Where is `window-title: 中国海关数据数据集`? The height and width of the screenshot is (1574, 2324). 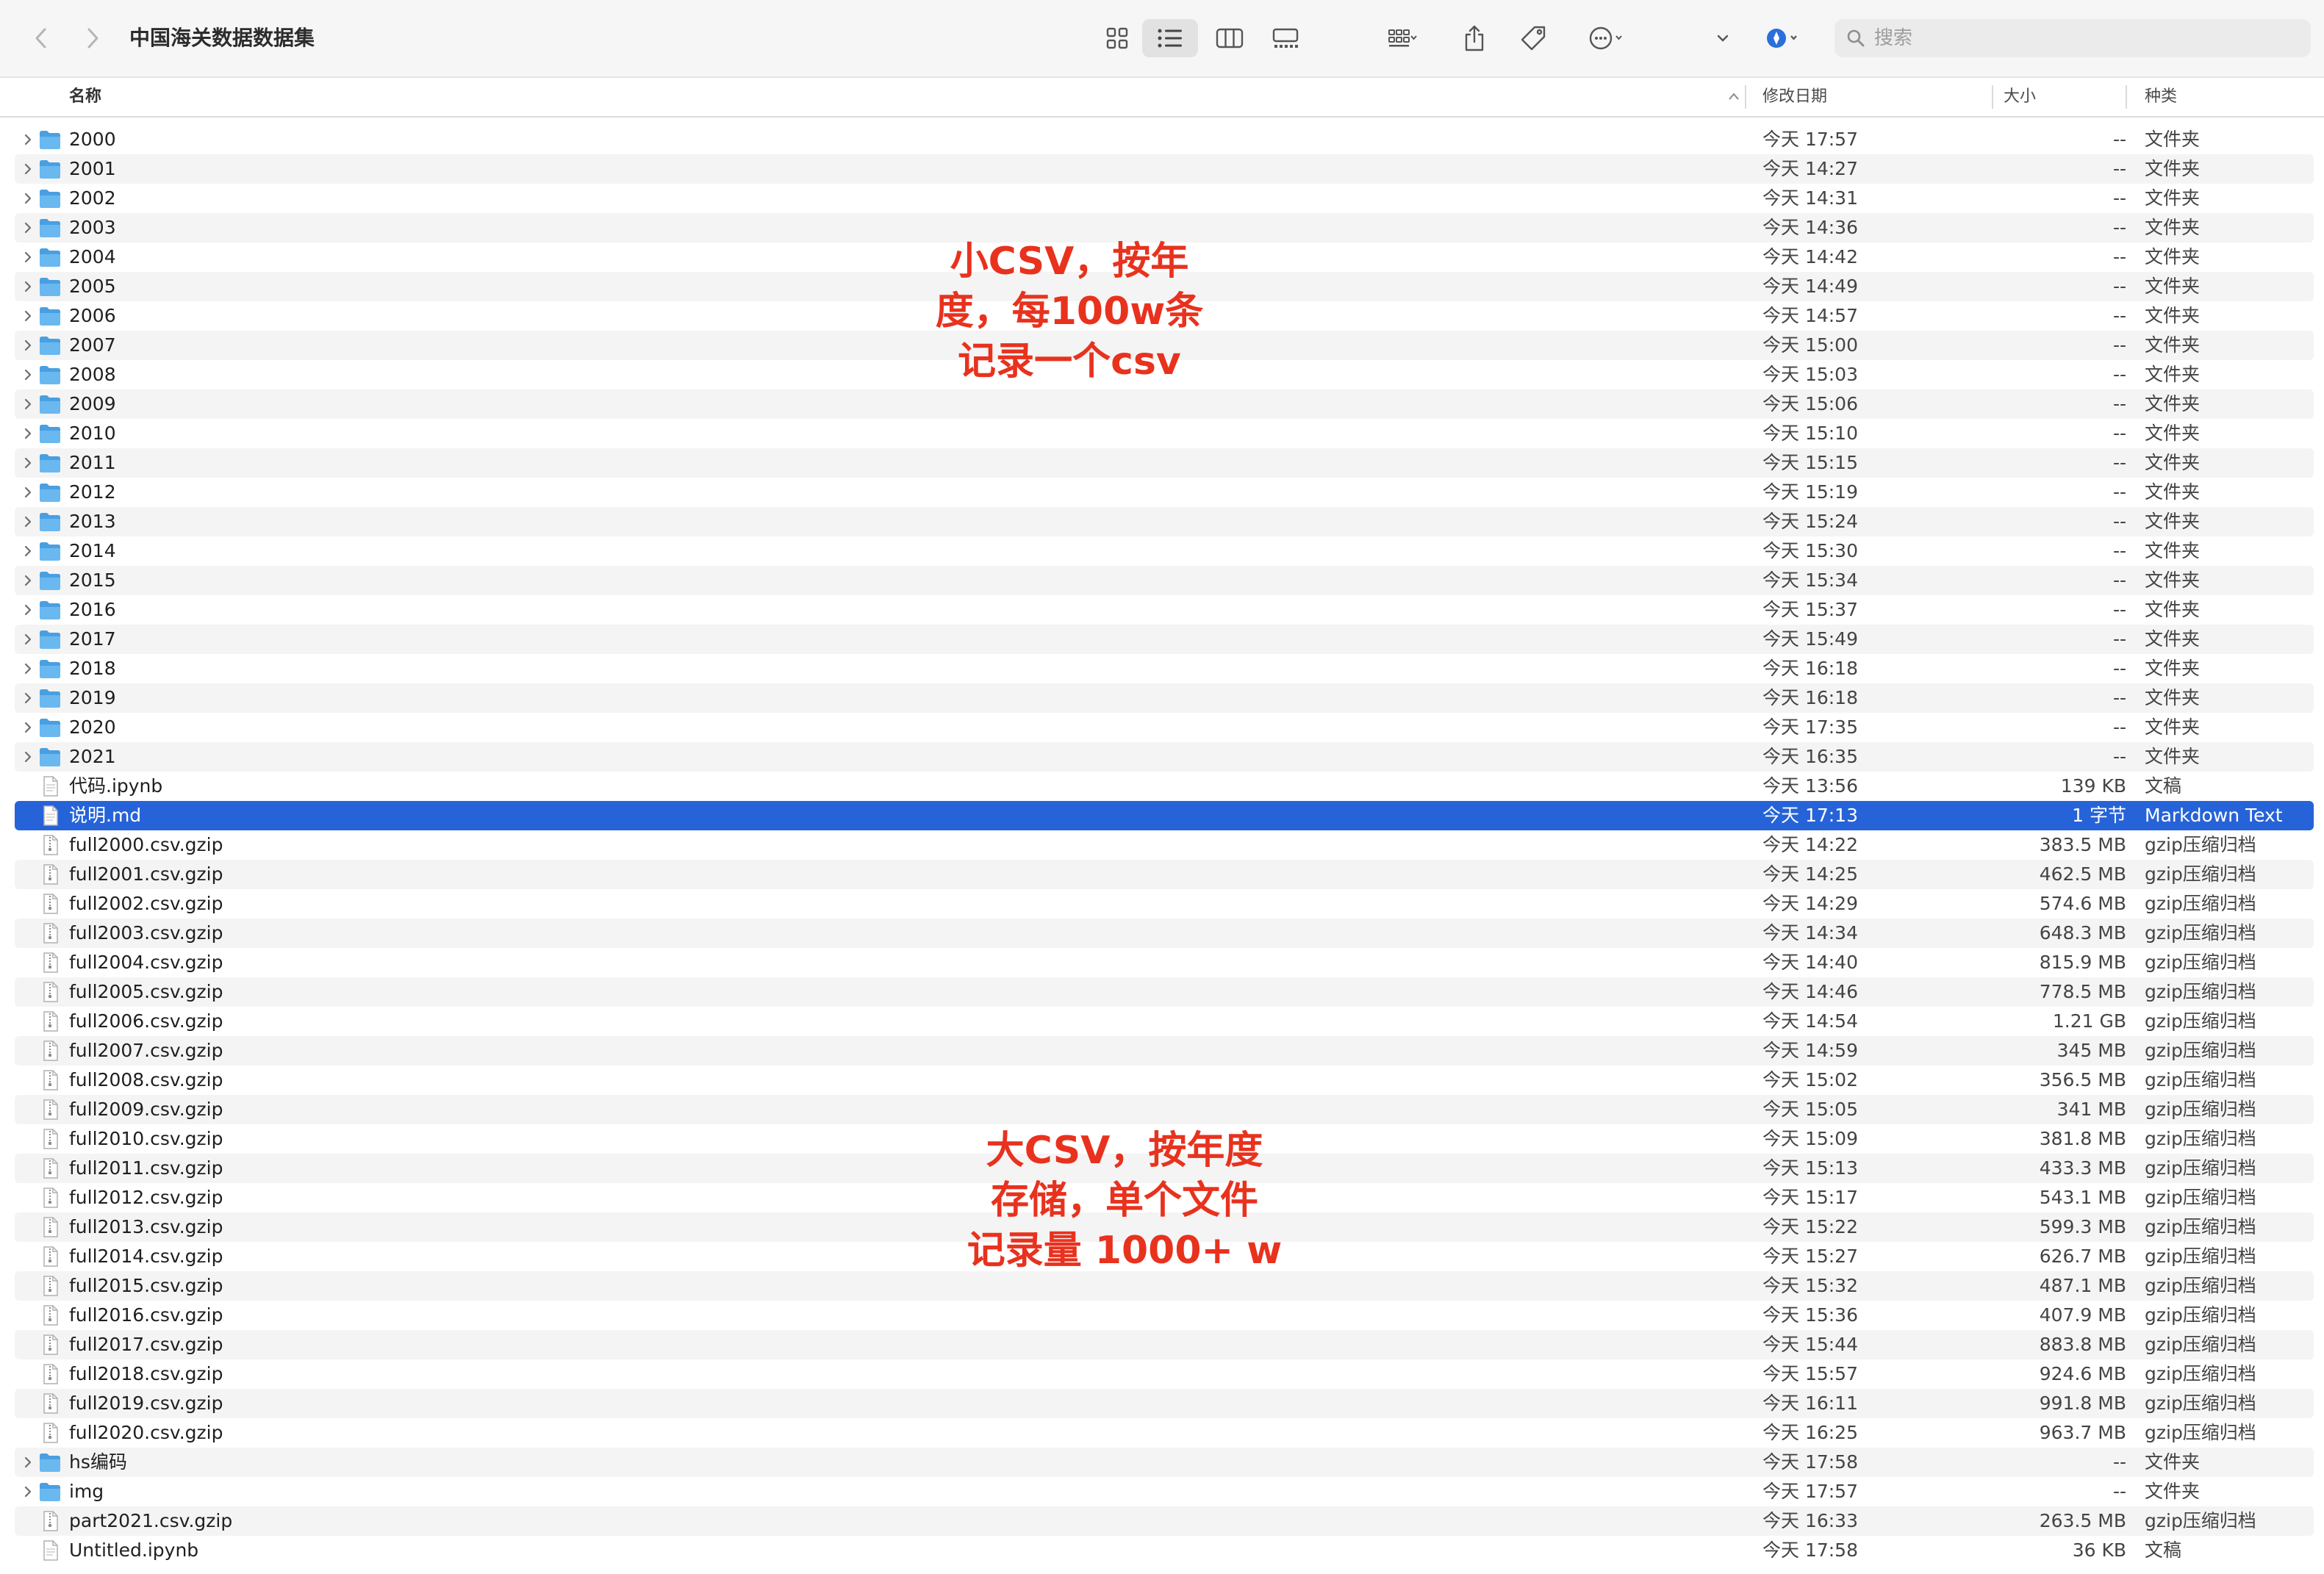
window-title: 中国海关数据数据集 is located at coordinates (222, 38).